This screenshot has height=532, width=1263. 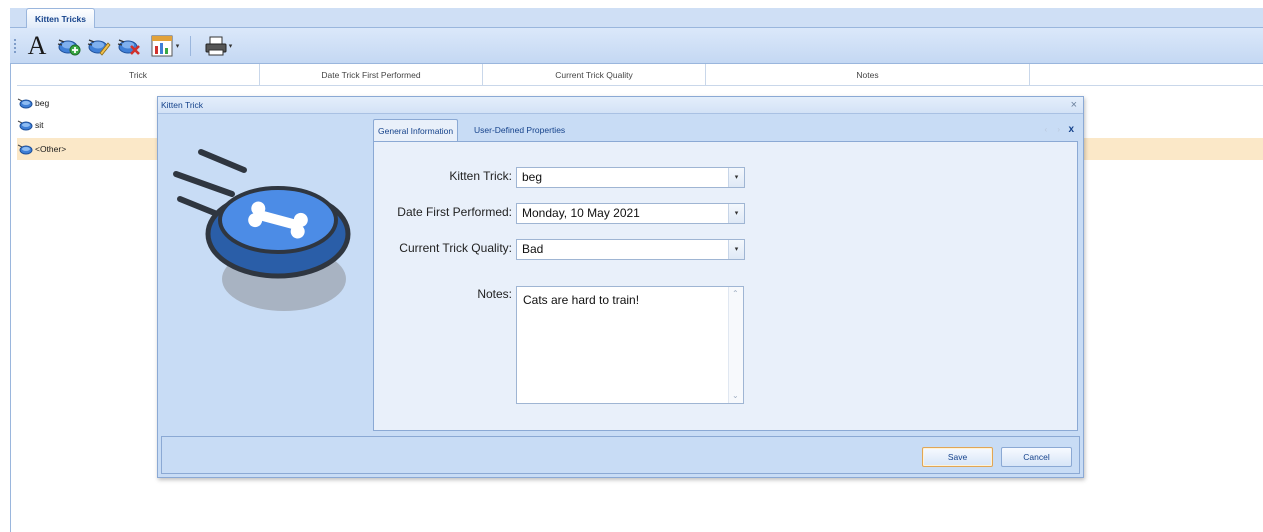 I want to click on dialog-title: Kitten Trick, so click(x=182, y=105).